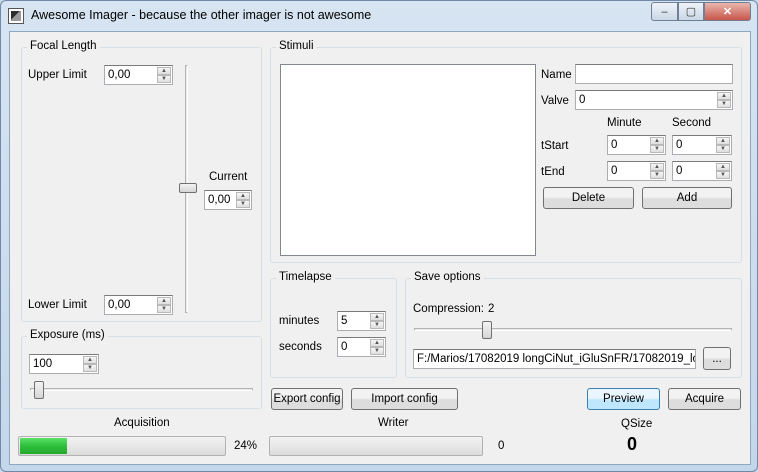  I want to click on qsize-label: QSize, so click(637, 424).